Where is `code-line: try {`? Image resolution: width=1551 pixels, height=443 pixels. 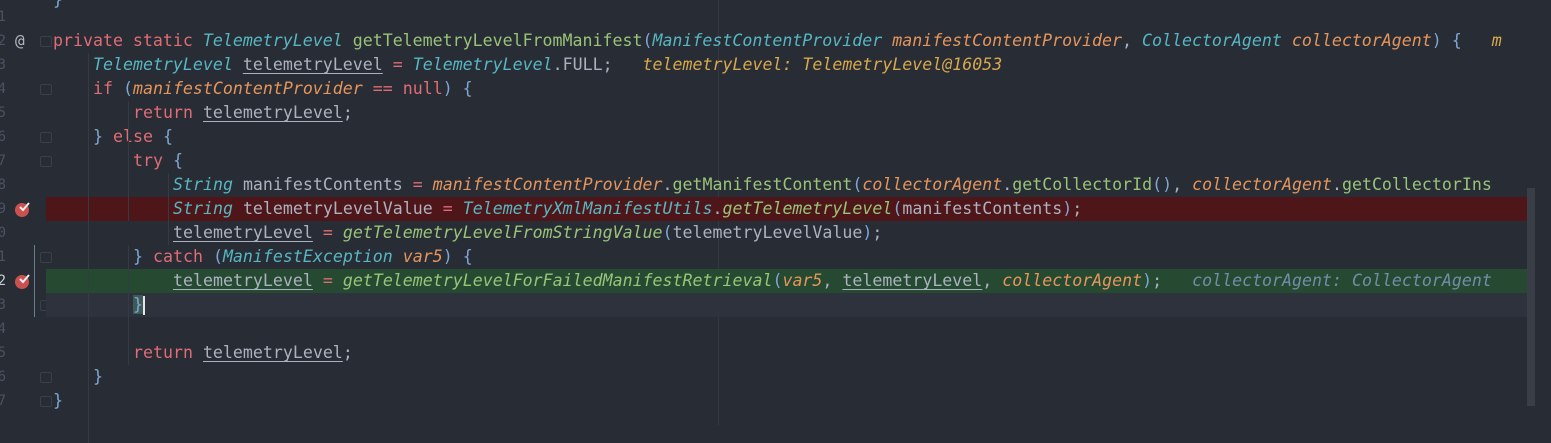 code-line: try { is located at coordinates (786, 161).